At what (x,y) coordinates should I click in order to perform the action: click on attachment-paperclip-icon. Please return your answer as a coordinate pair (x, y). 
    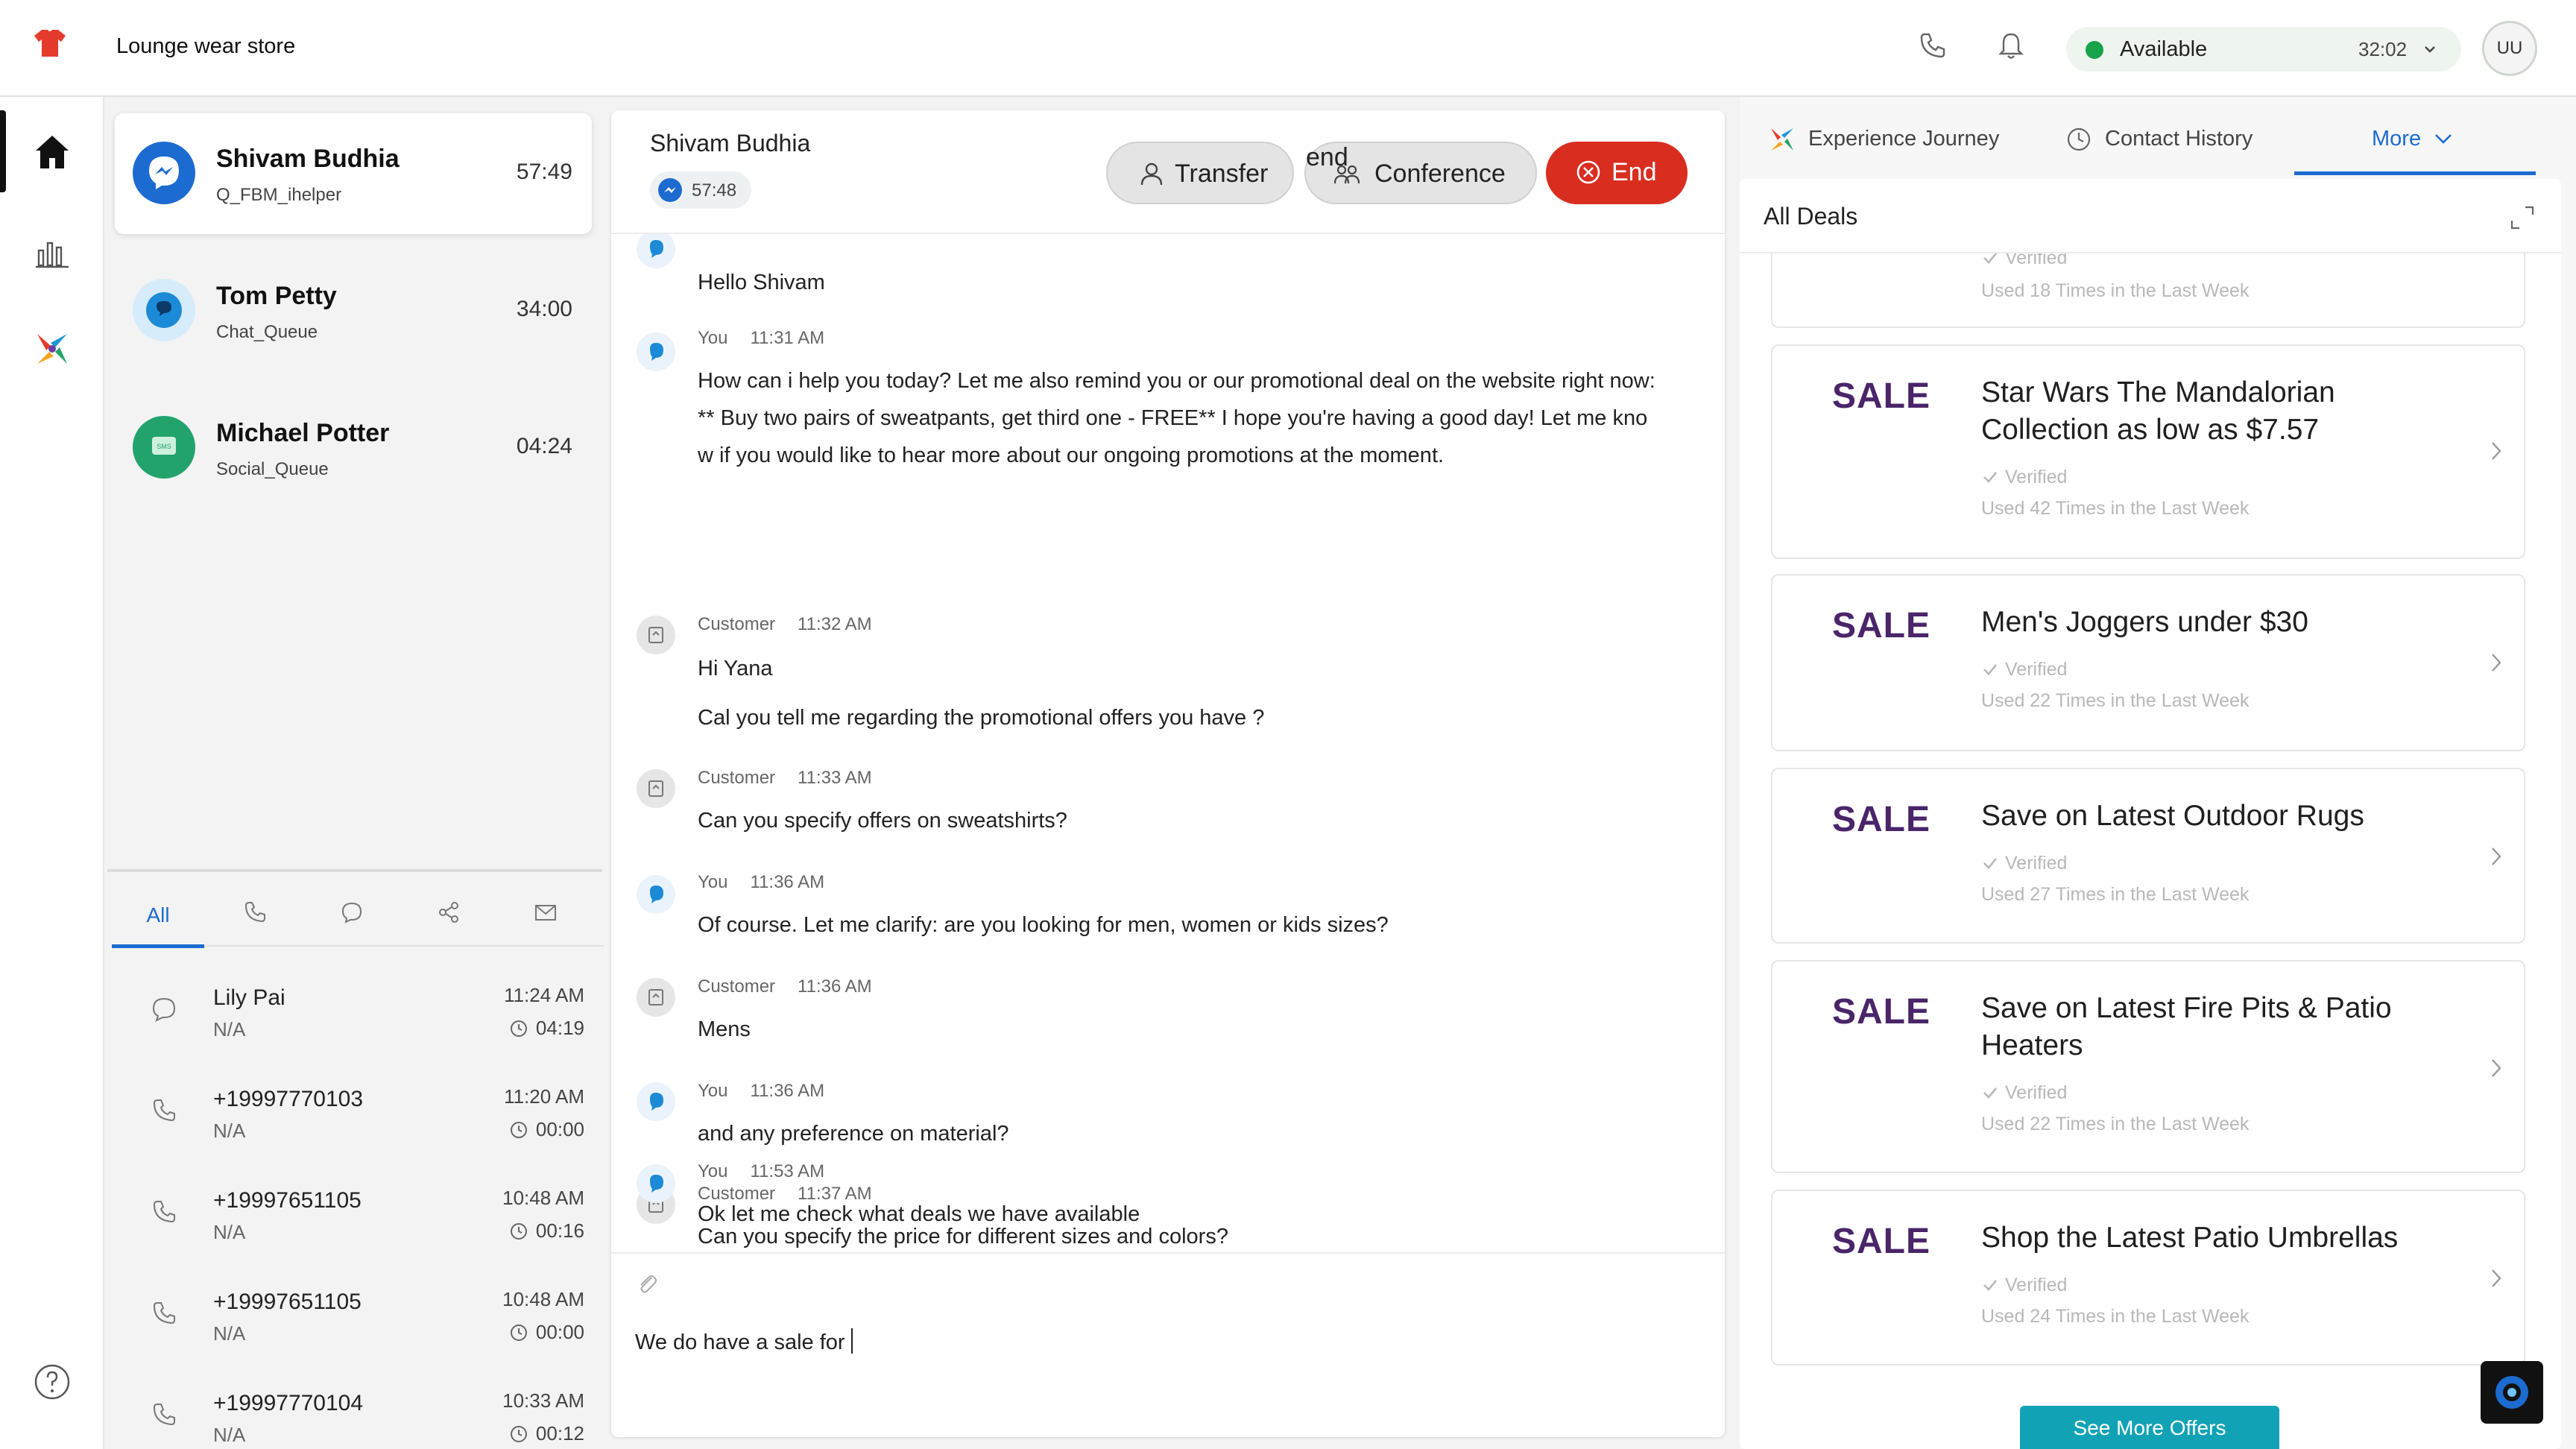
    Looking at the image, I should click on (647, 1283).